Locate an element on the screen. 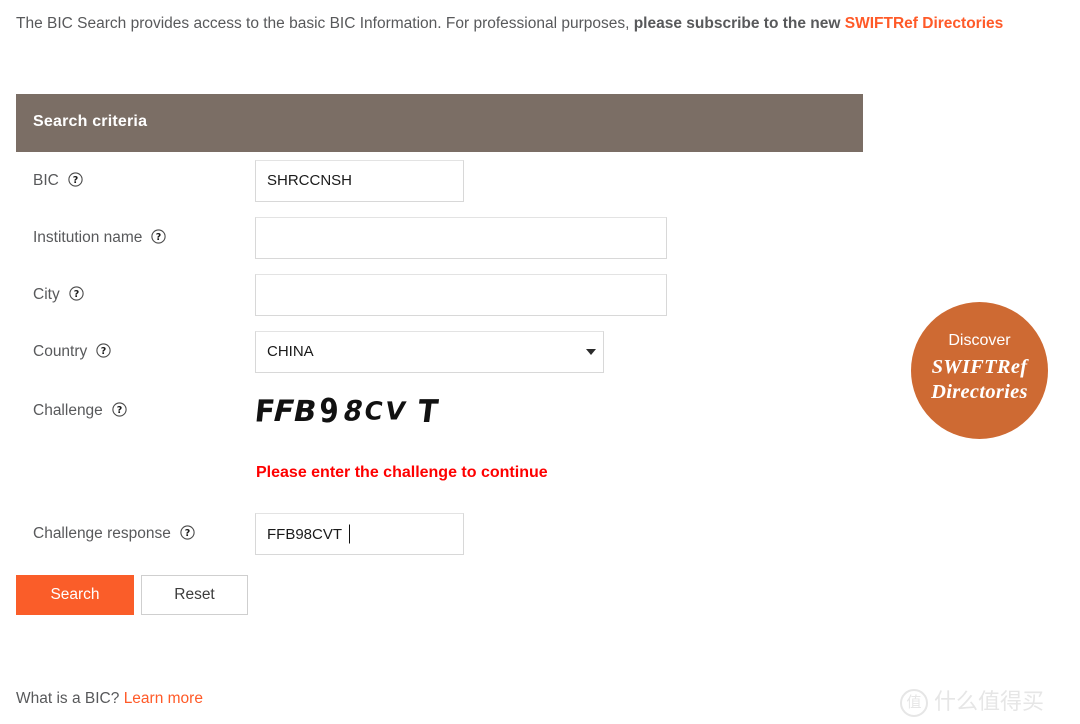 This screenshot has width=1080, height=724. label-challenge-response: Challenge response? is located at coordinates (114, 534).